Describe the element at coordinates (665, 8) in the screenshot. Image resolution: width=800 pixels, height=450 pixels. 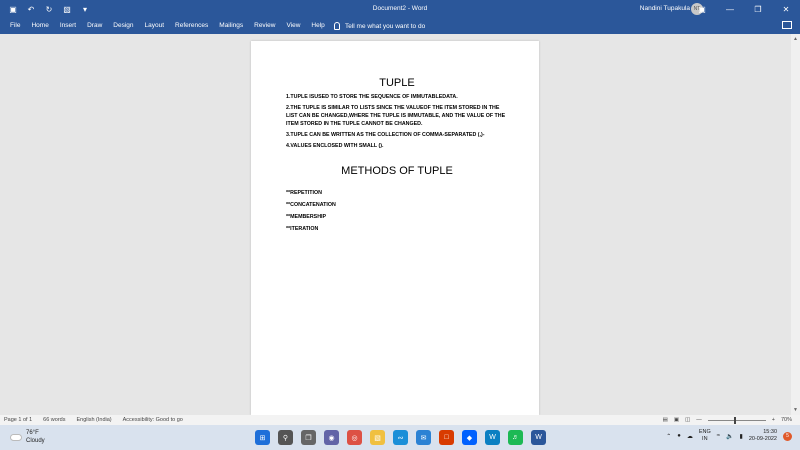
I see `user-name: Nandini Tupakula` at that location.